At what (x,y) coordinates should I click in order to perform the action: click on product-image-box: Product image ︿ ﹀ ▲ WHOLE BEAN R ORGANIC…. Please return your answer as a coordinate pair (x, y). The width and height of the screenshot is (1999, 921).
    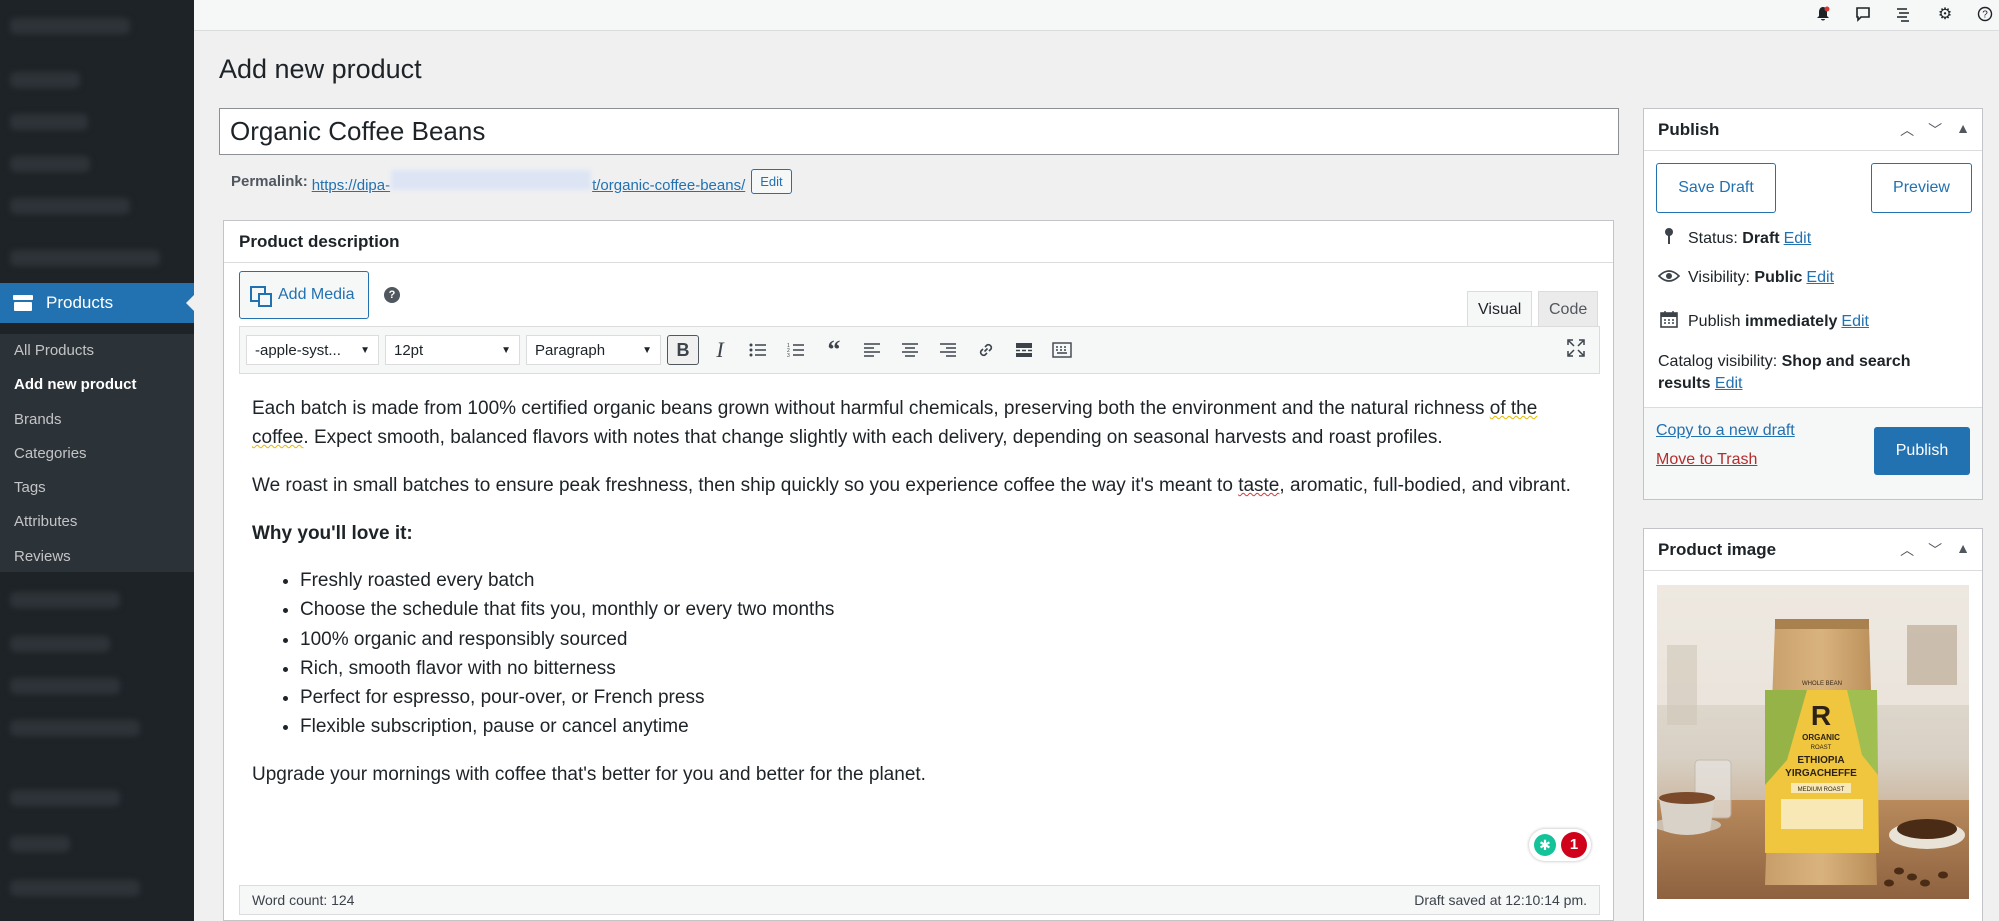
    Looking at the image, I should click on (1813, 724).